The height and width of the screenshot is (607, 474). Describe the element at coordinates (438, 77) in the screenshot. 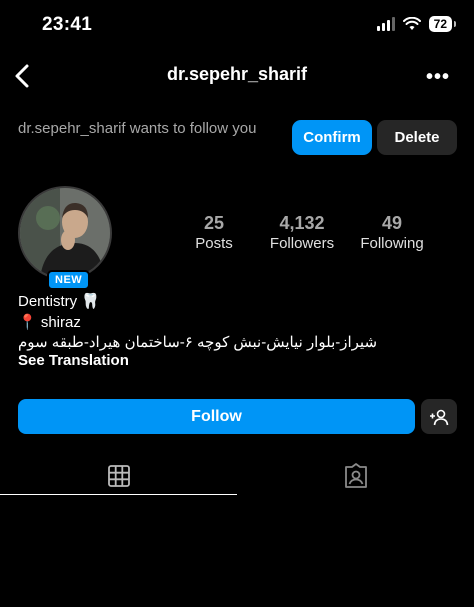

I see `more-options-icon: •••` at that location.